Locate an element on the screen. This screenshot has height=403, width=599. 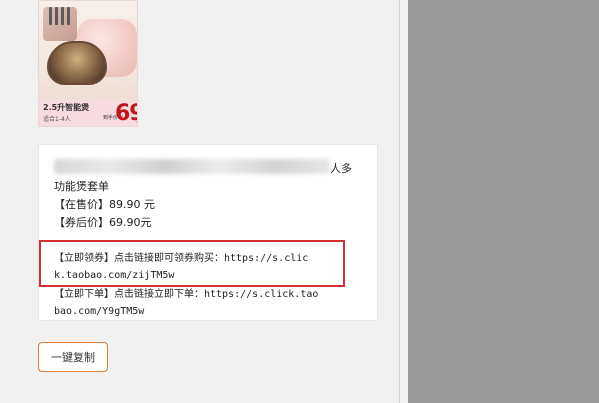
order-link-line1: 【立即下单】点击链接立即下单：https://s.click.tao is located at coordinates (186, 295).